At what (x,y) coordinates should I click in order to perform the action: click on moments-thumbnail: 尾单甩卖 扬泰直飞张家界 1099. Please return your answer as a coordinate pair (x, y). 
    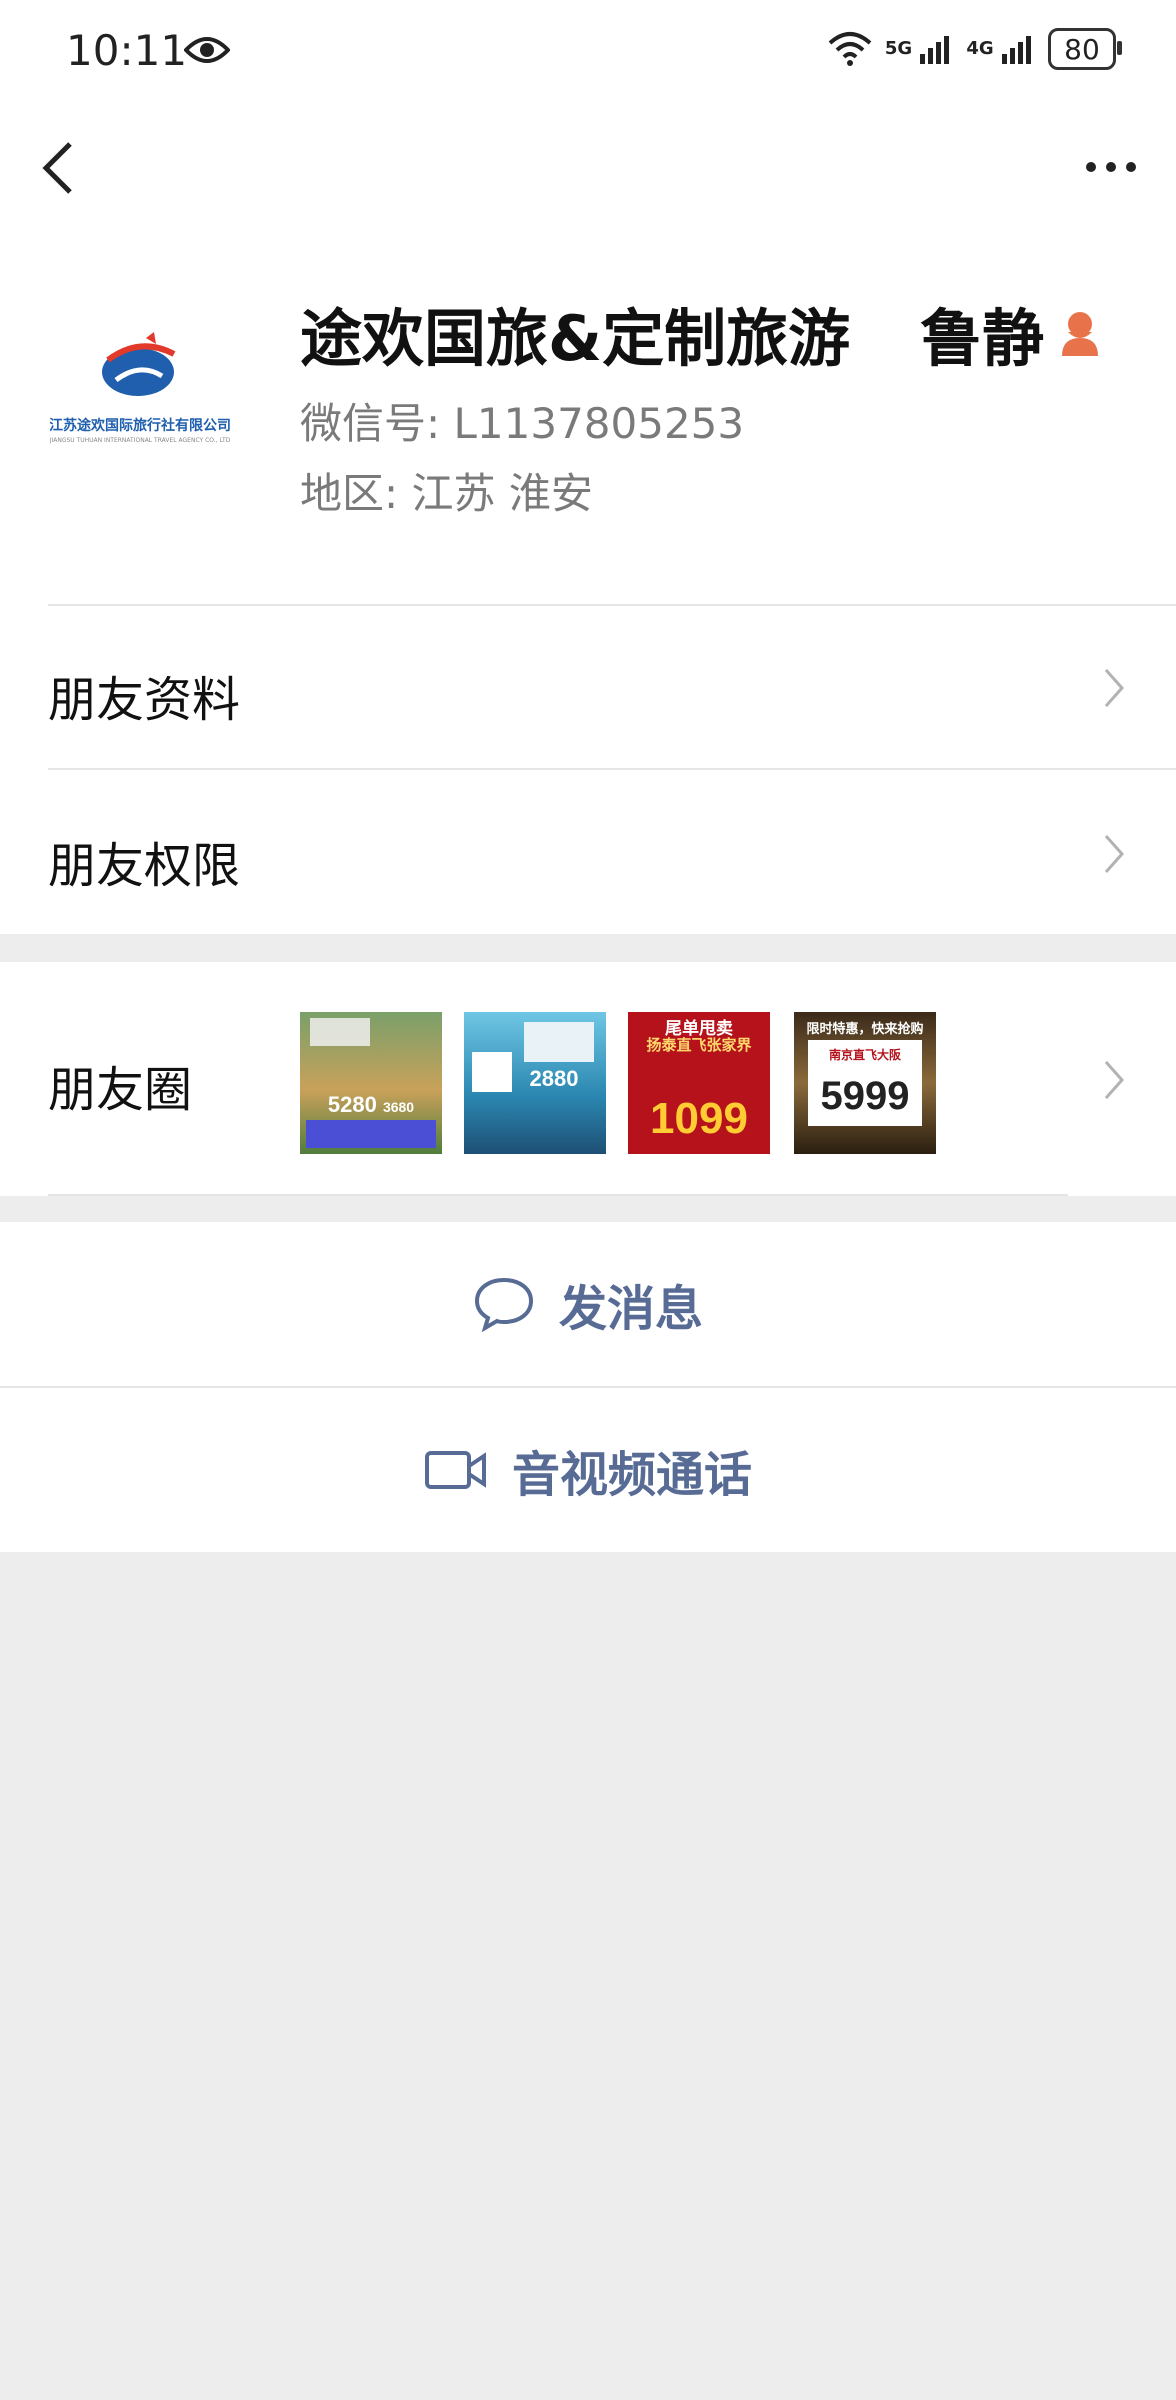
    Looking at the image, I should click on (699, 1083).